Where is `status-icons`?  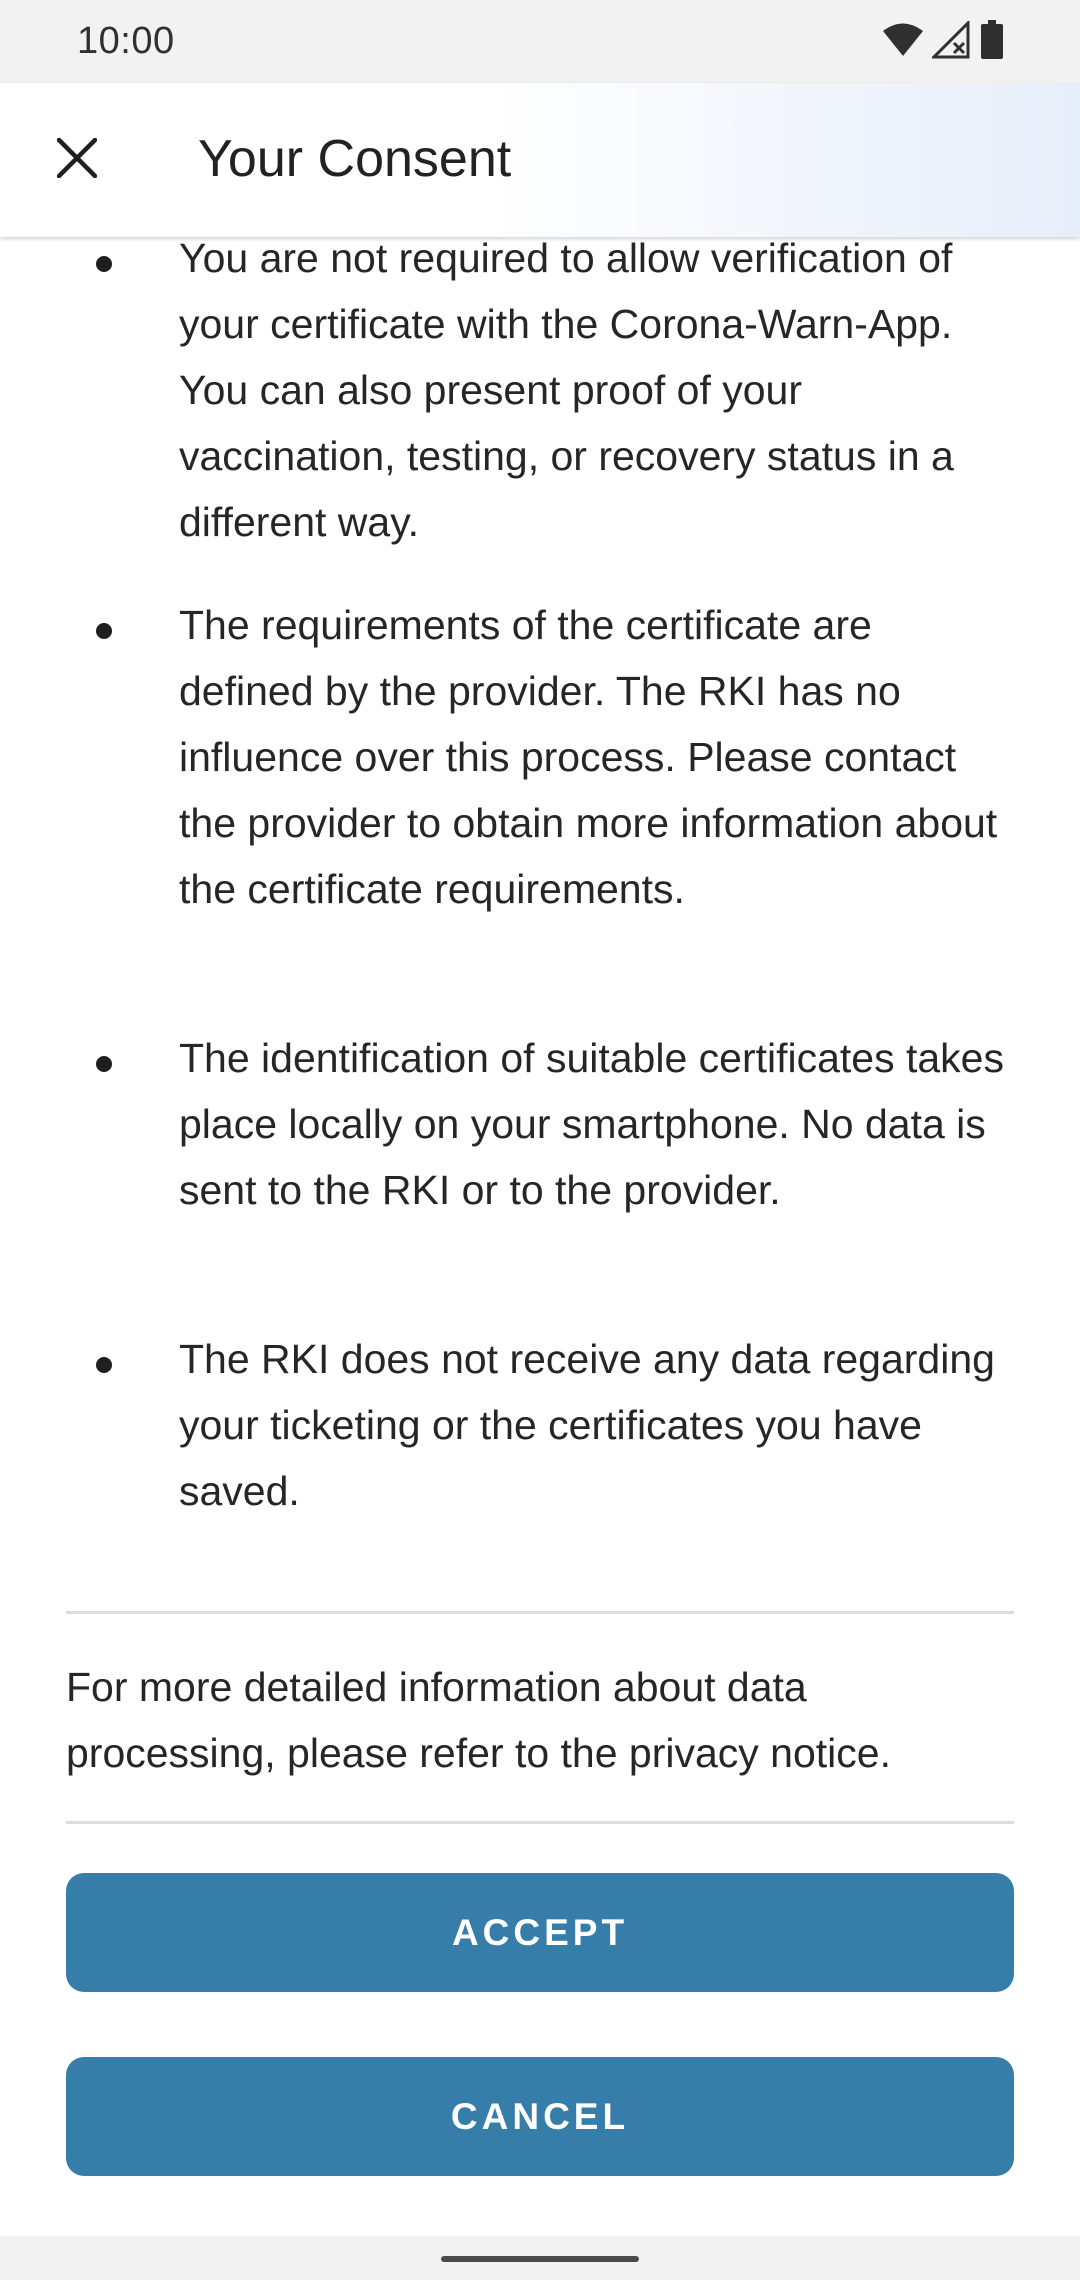
status-icons is located at coordinates (943, 41).